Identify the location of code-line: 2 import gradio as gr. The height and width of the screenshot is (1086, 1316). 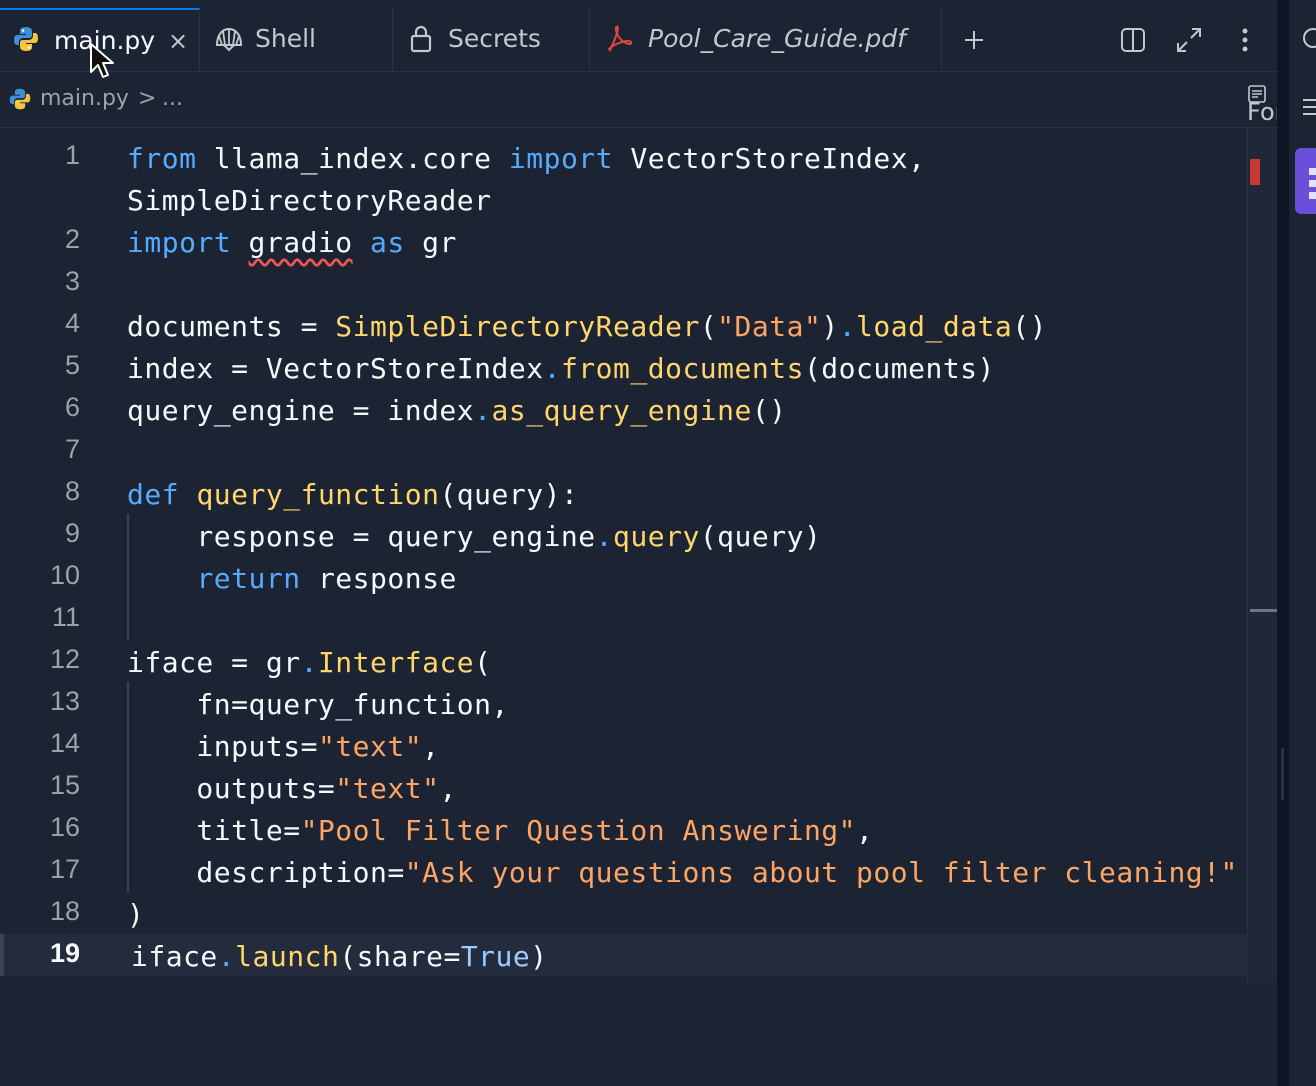
(623, 241).